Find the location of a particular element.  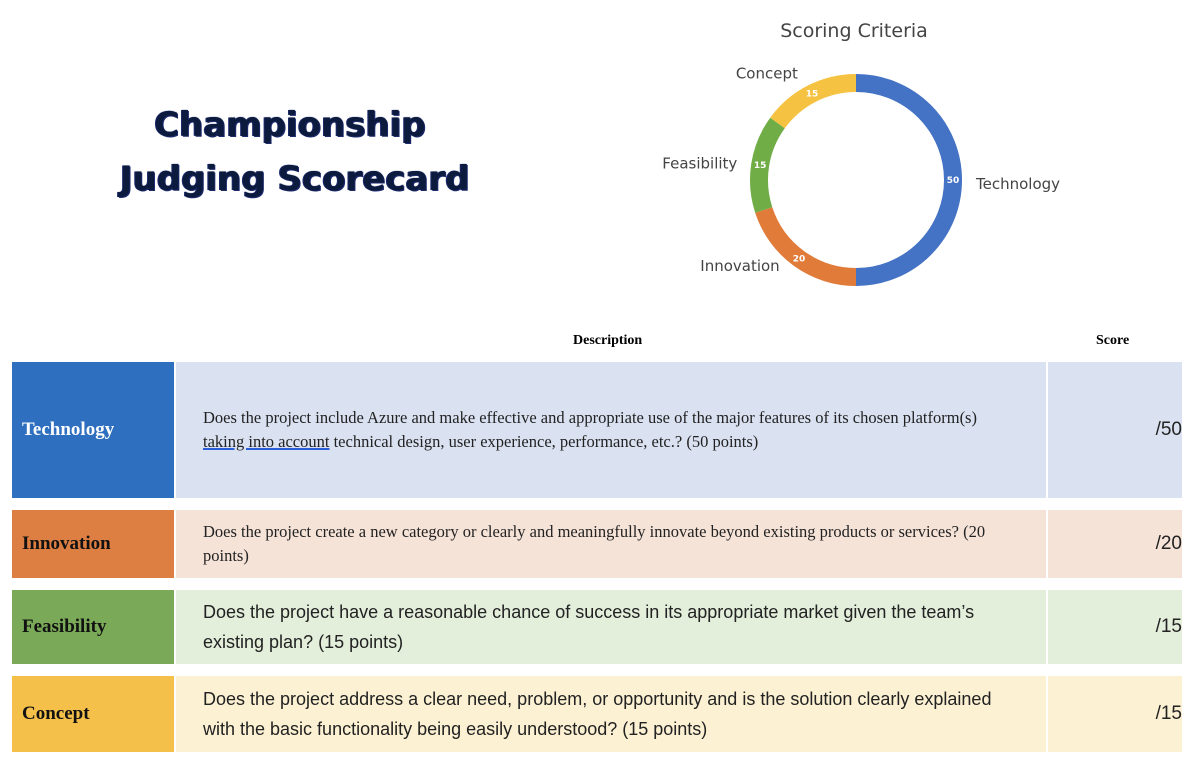

score-cell-technology: /50 is located at coordinates (1115, 430).